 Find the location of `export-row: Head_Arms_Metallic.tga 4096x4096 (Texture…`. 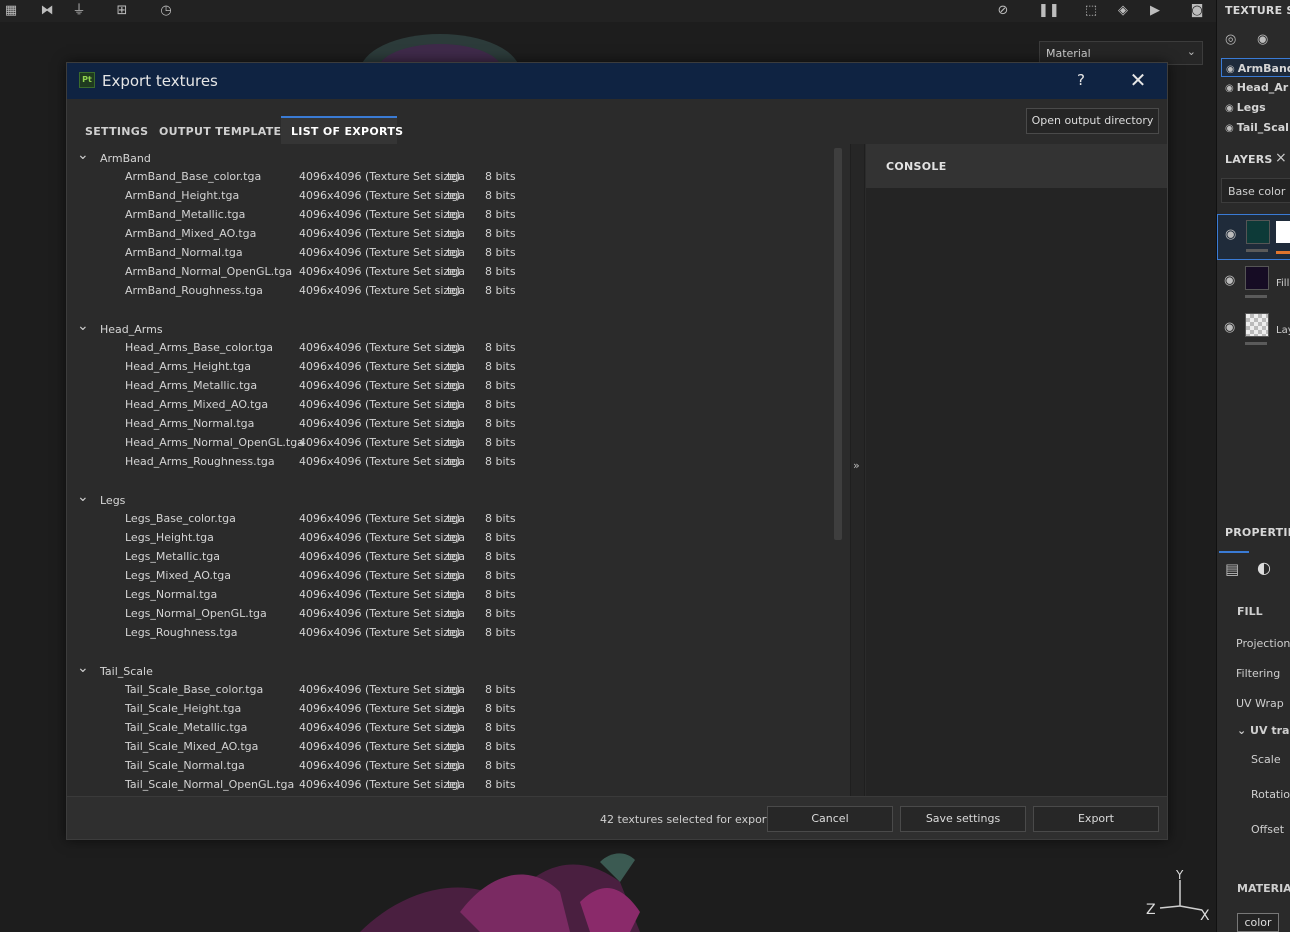

export-row: Head_Arms_Metallic.tga 4096x4096 (Texture… is located at coordinates (367, 385).